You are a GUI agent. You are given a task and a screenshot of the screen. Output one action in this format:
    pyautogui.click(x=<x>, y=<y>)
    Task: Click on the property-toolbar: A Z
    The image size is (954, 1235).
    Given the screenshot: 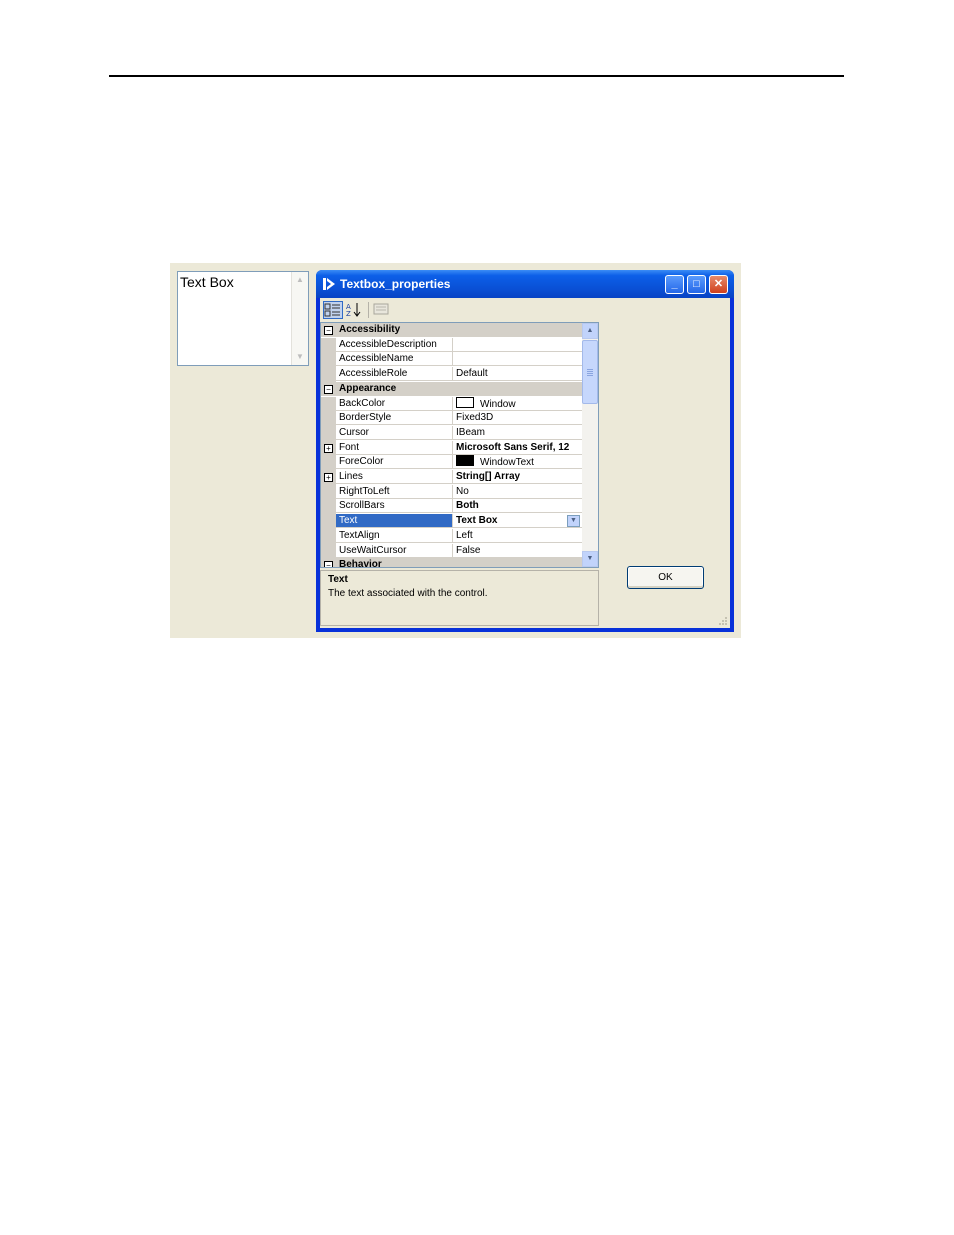 What is the action you would take?
    pyautogui.click(x=525, y=310)
    